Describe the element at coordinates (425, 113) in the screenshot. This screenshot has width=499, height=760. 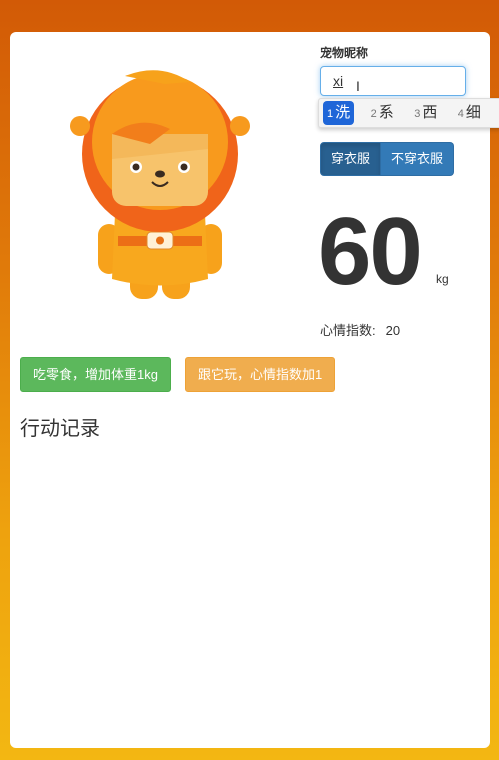
I see `ime-candidate: 3西` at that location.